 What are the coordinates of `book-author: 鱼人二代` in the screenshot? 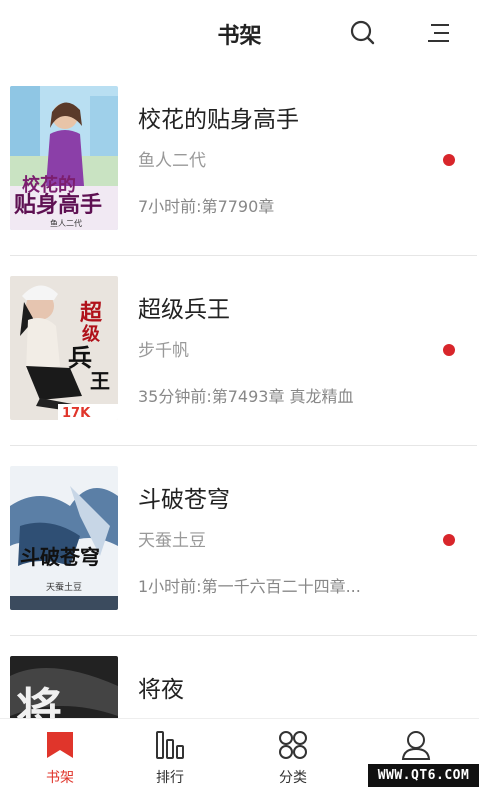 It's located at (172, 161).